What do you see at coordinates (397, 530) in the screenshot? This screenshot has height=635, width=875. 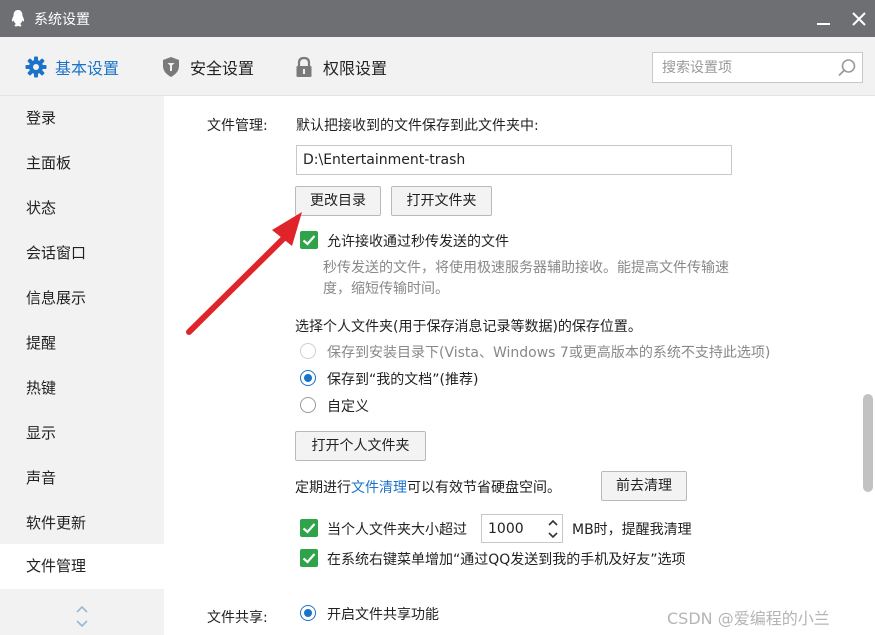 I see `size-warning-prefix: 当个人文件夹大小超过` at bounding box center [397, 530].